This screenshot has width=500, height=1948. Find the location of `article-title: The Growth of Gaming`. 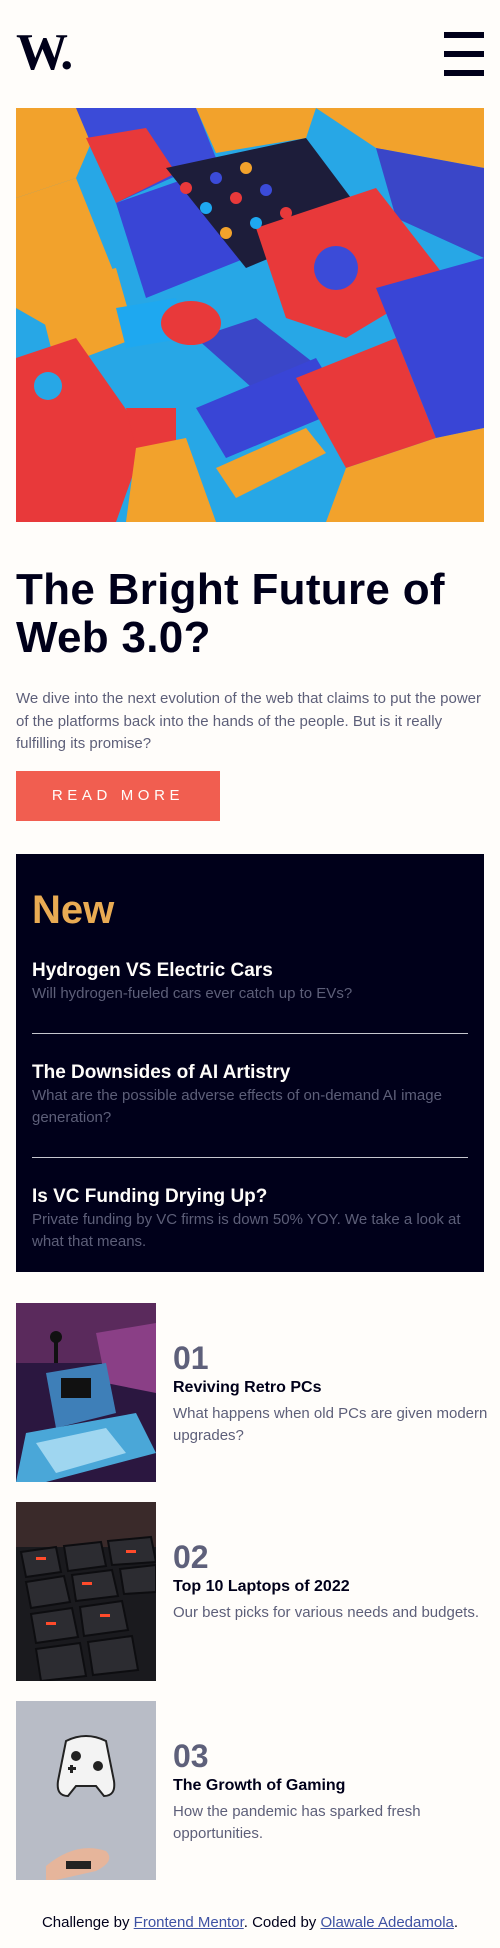

article-title: The Growth of Gaming is located at coordinates (259, 1786).